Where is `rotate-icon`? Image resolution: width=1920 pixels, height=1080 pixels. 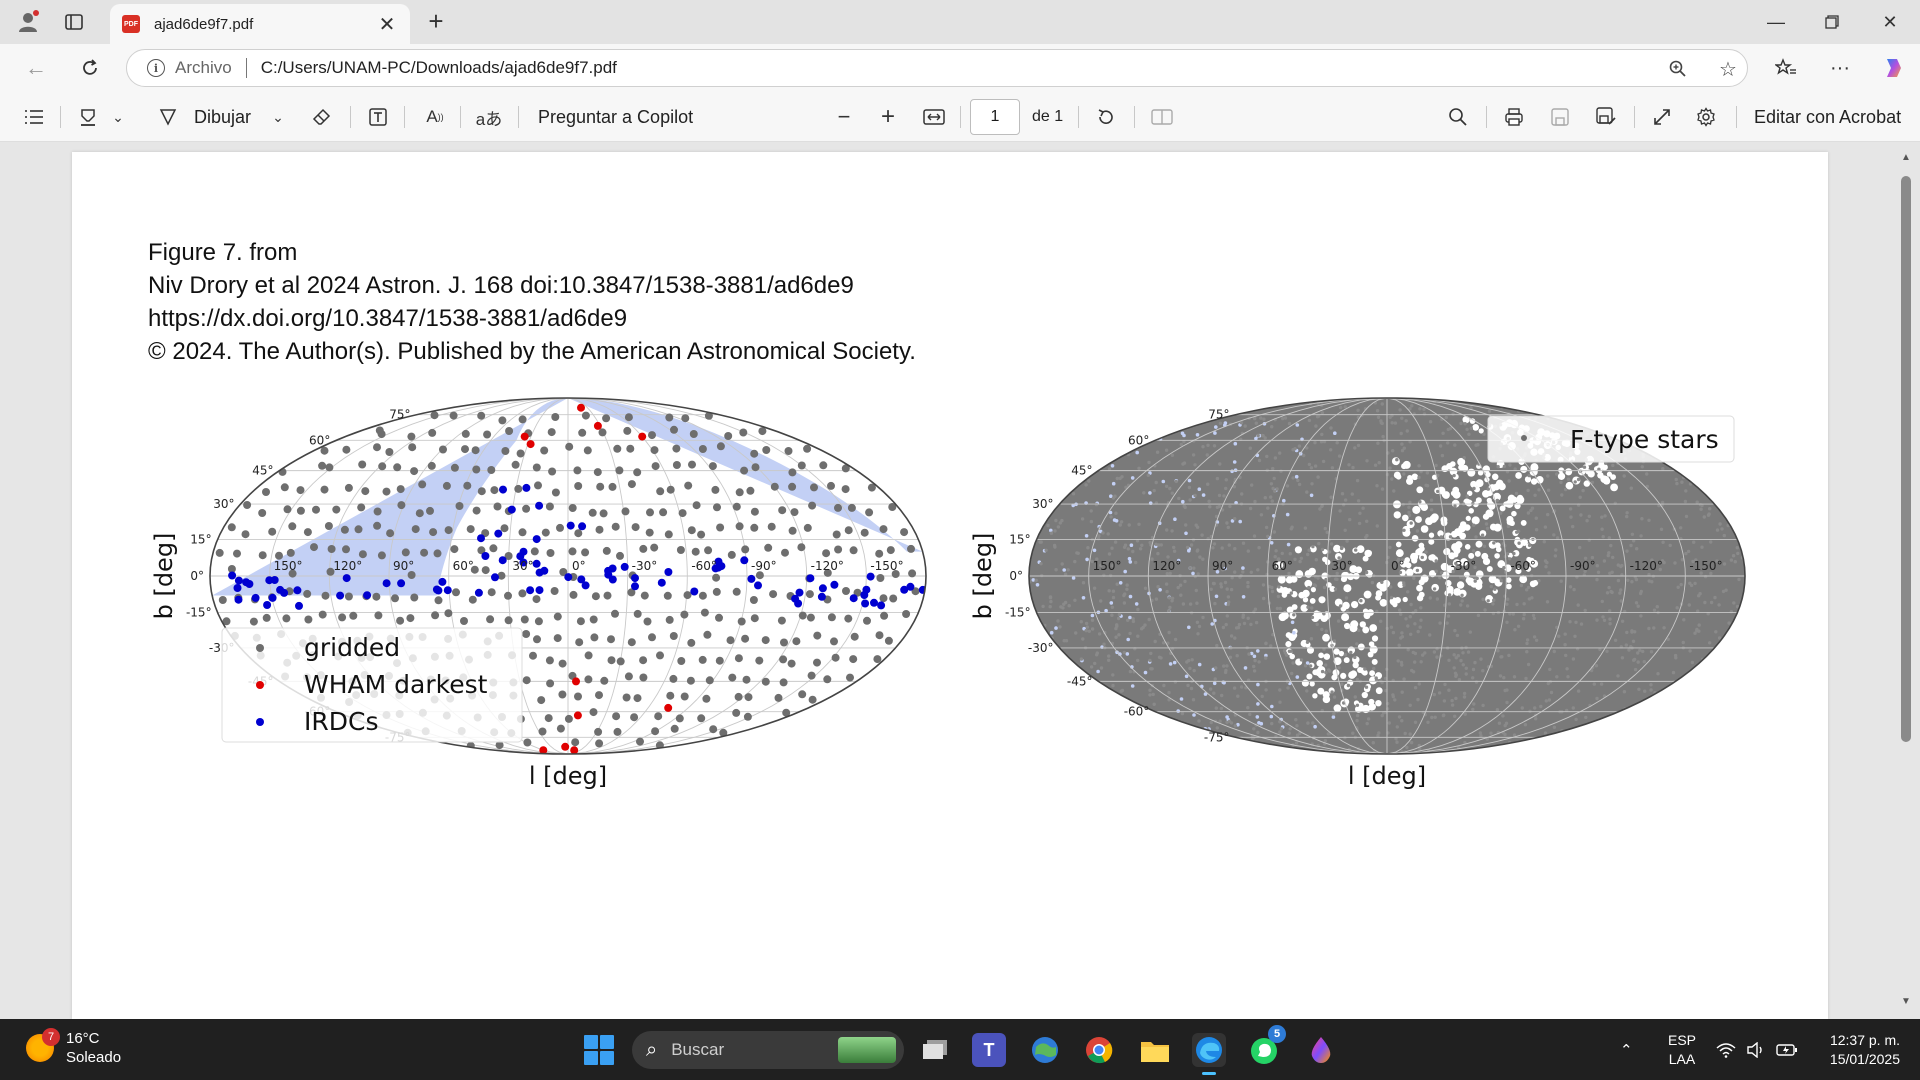
rotate-icon is located at coordinates (1106, 117).